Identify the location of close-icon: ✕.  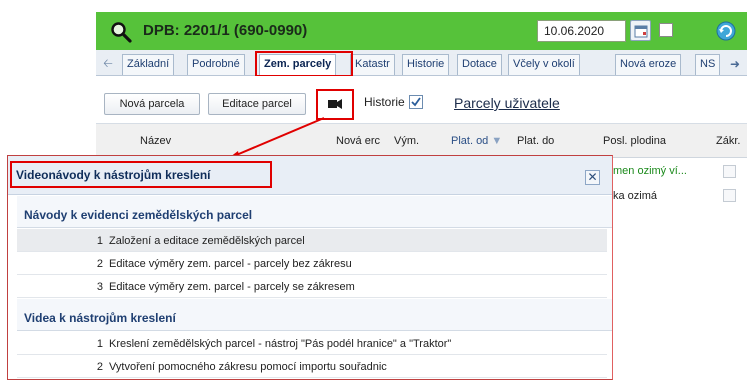
(592, 177).